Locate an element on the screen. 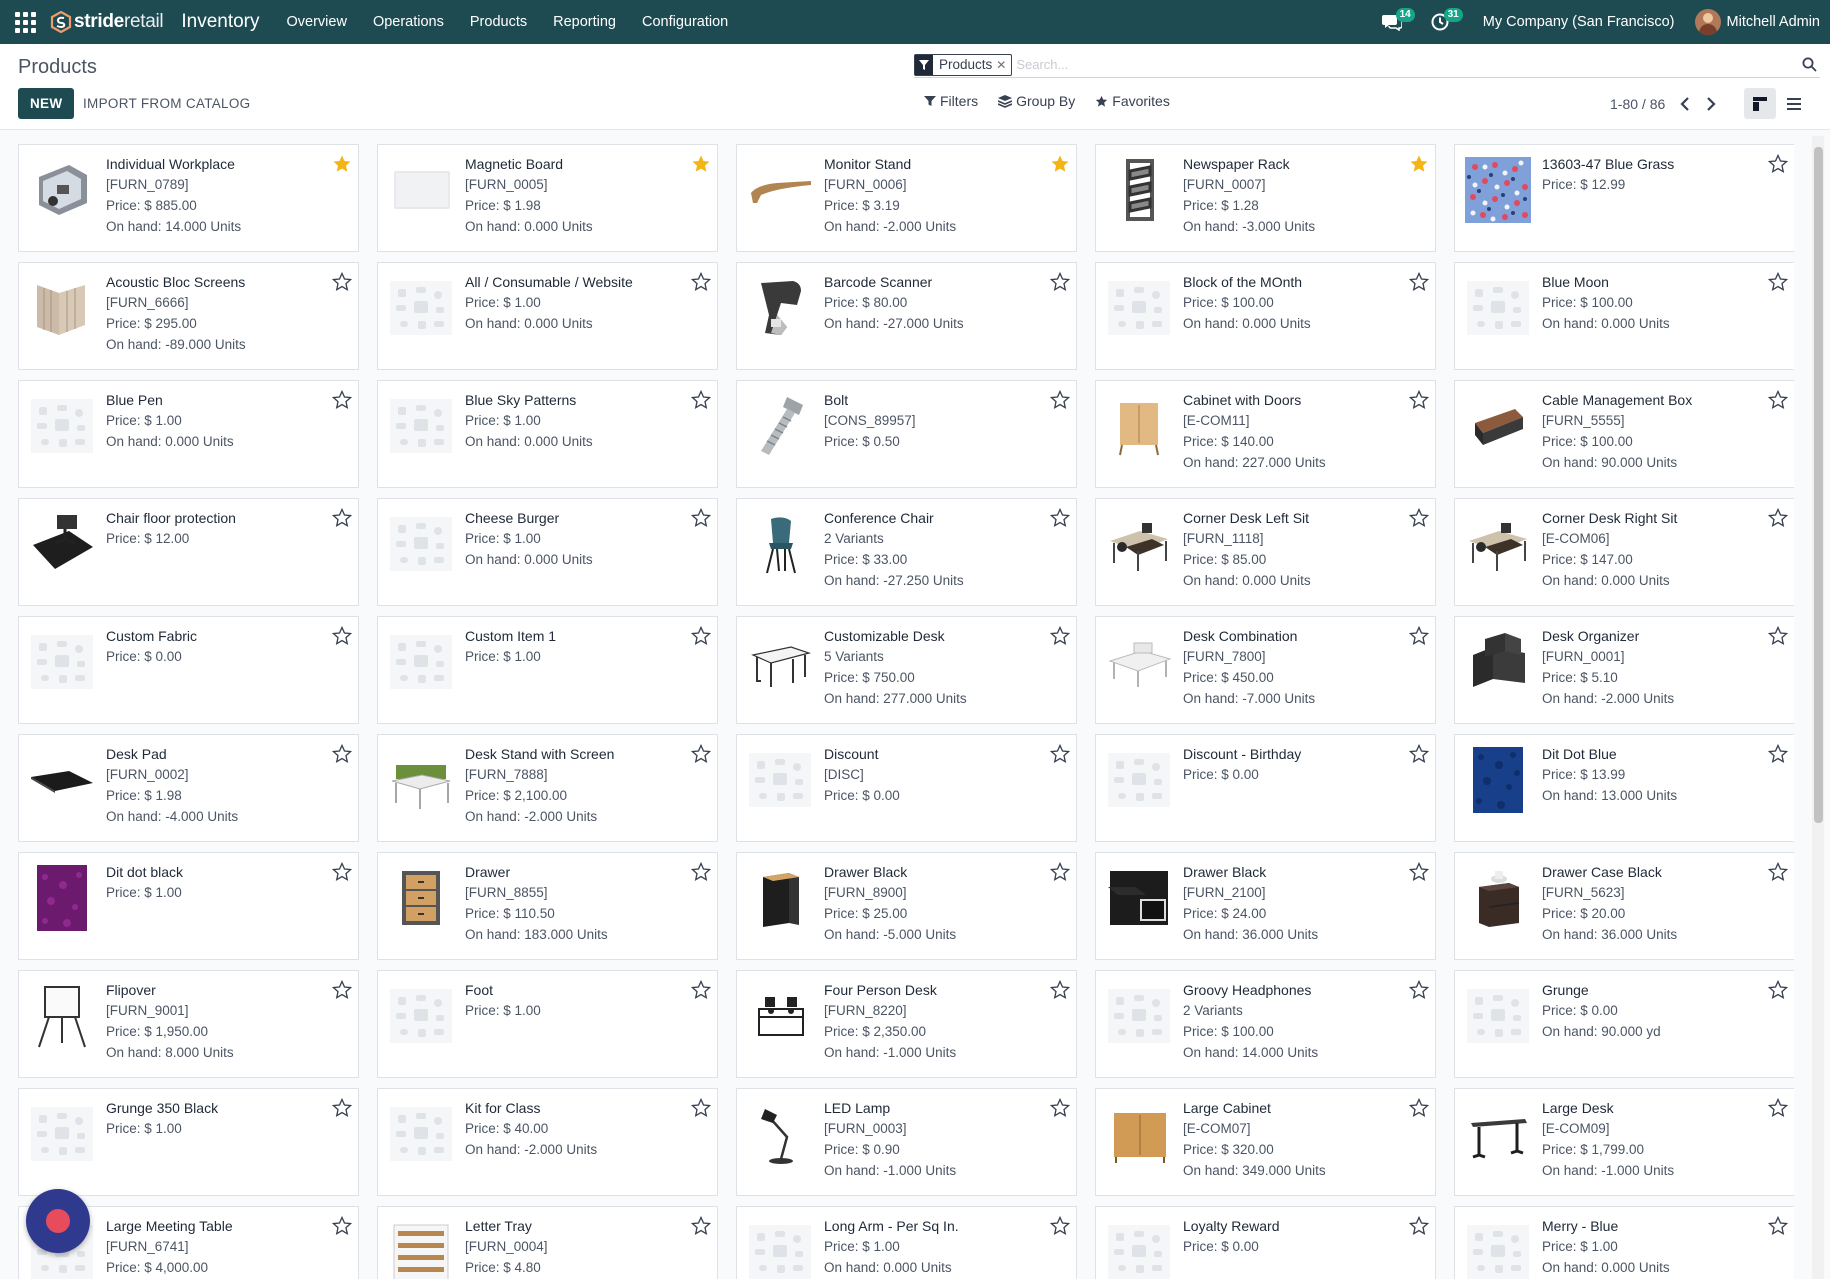 This screenshot has height=1279, width=1830. activities-button: 31 is located at coordinates (1443, 22).